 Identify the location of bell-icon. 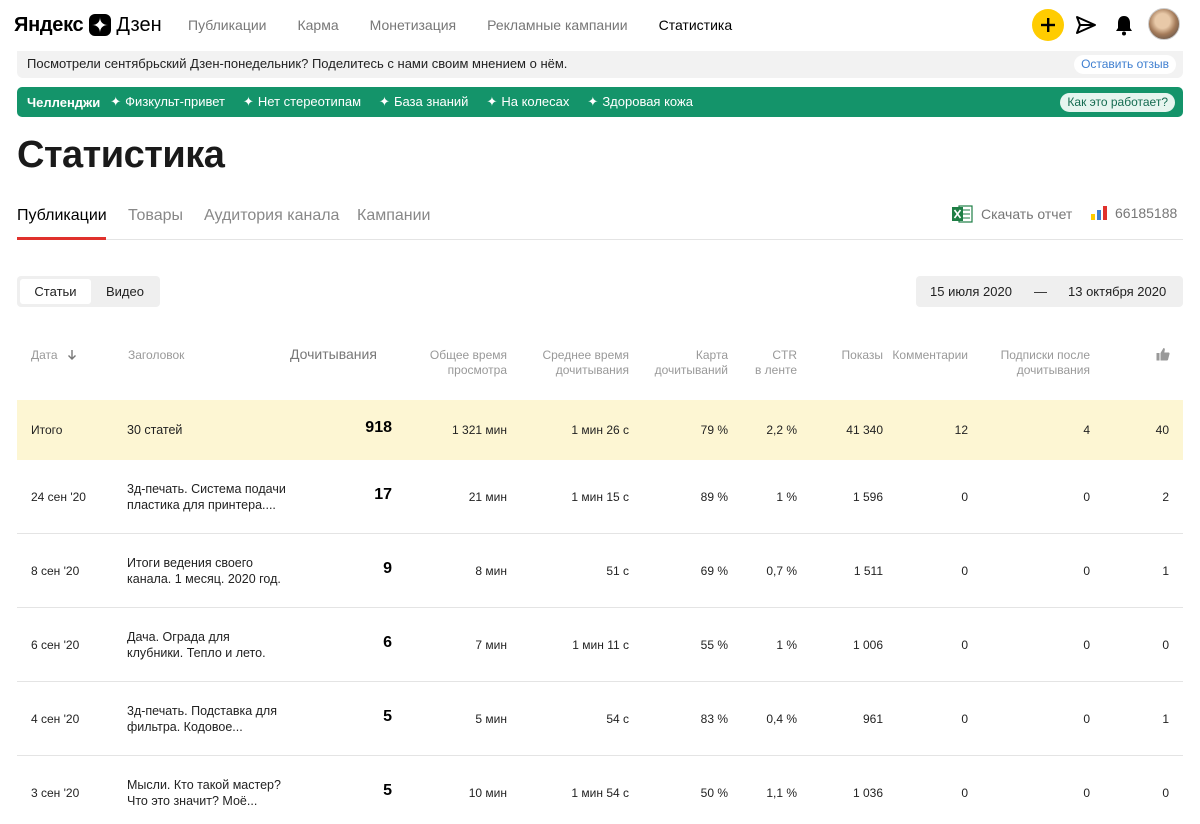
(1124, 25).